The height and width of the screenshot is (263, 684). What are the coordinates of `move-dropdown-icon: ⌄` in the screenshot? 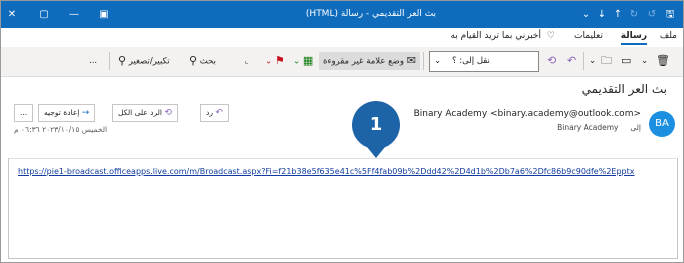 It's located at (592, 61).